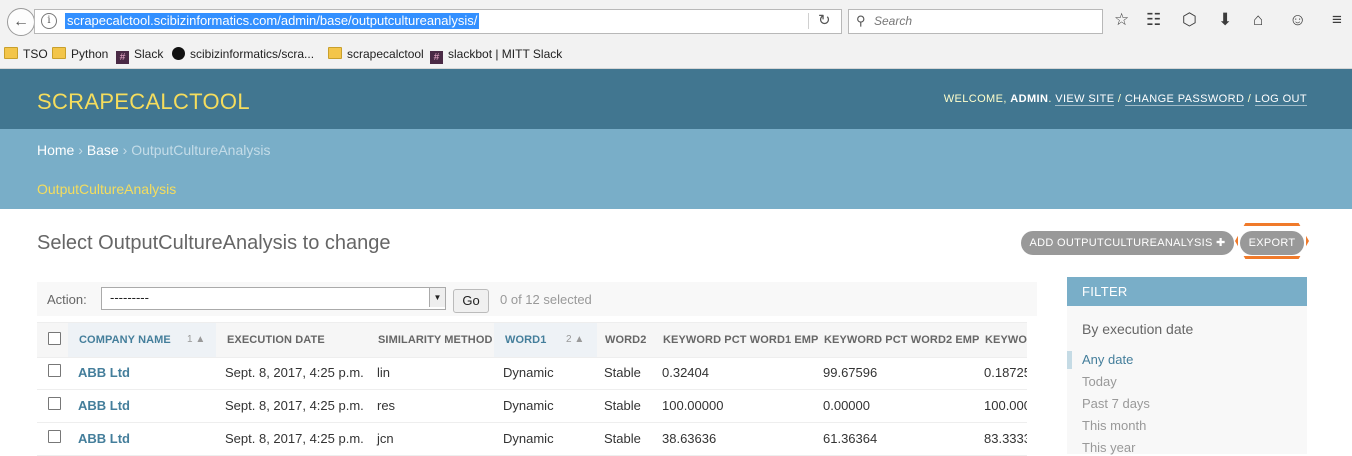  I want to click on keyword-truncated-cell: 0.18725, so click(1005, 372).